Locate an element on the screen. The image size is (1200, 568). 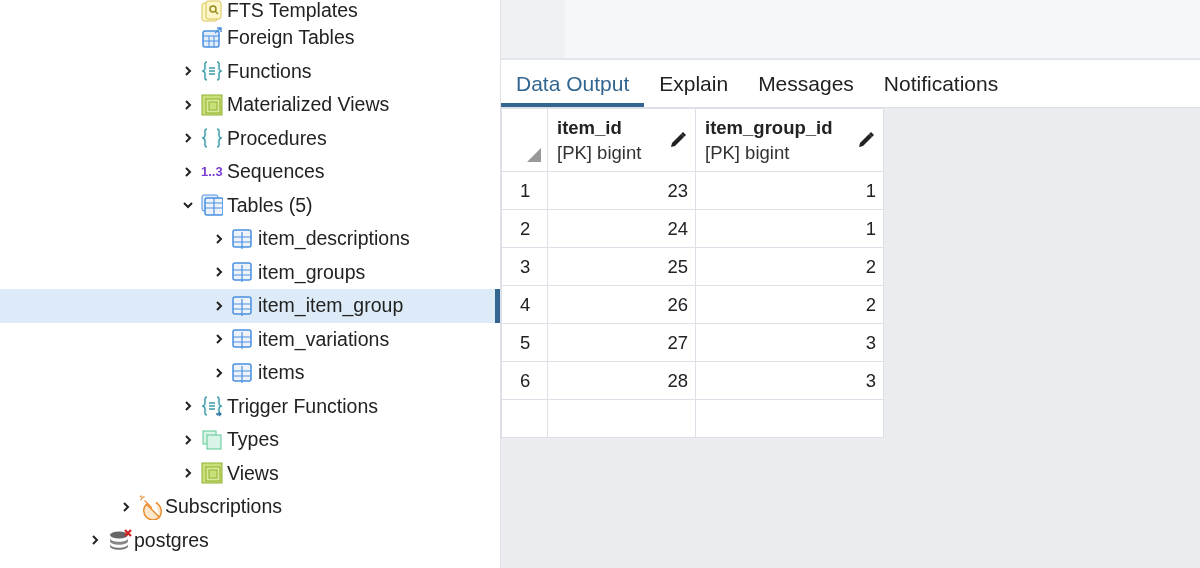
table-cell: 28 is located at coordinates (621, 380).